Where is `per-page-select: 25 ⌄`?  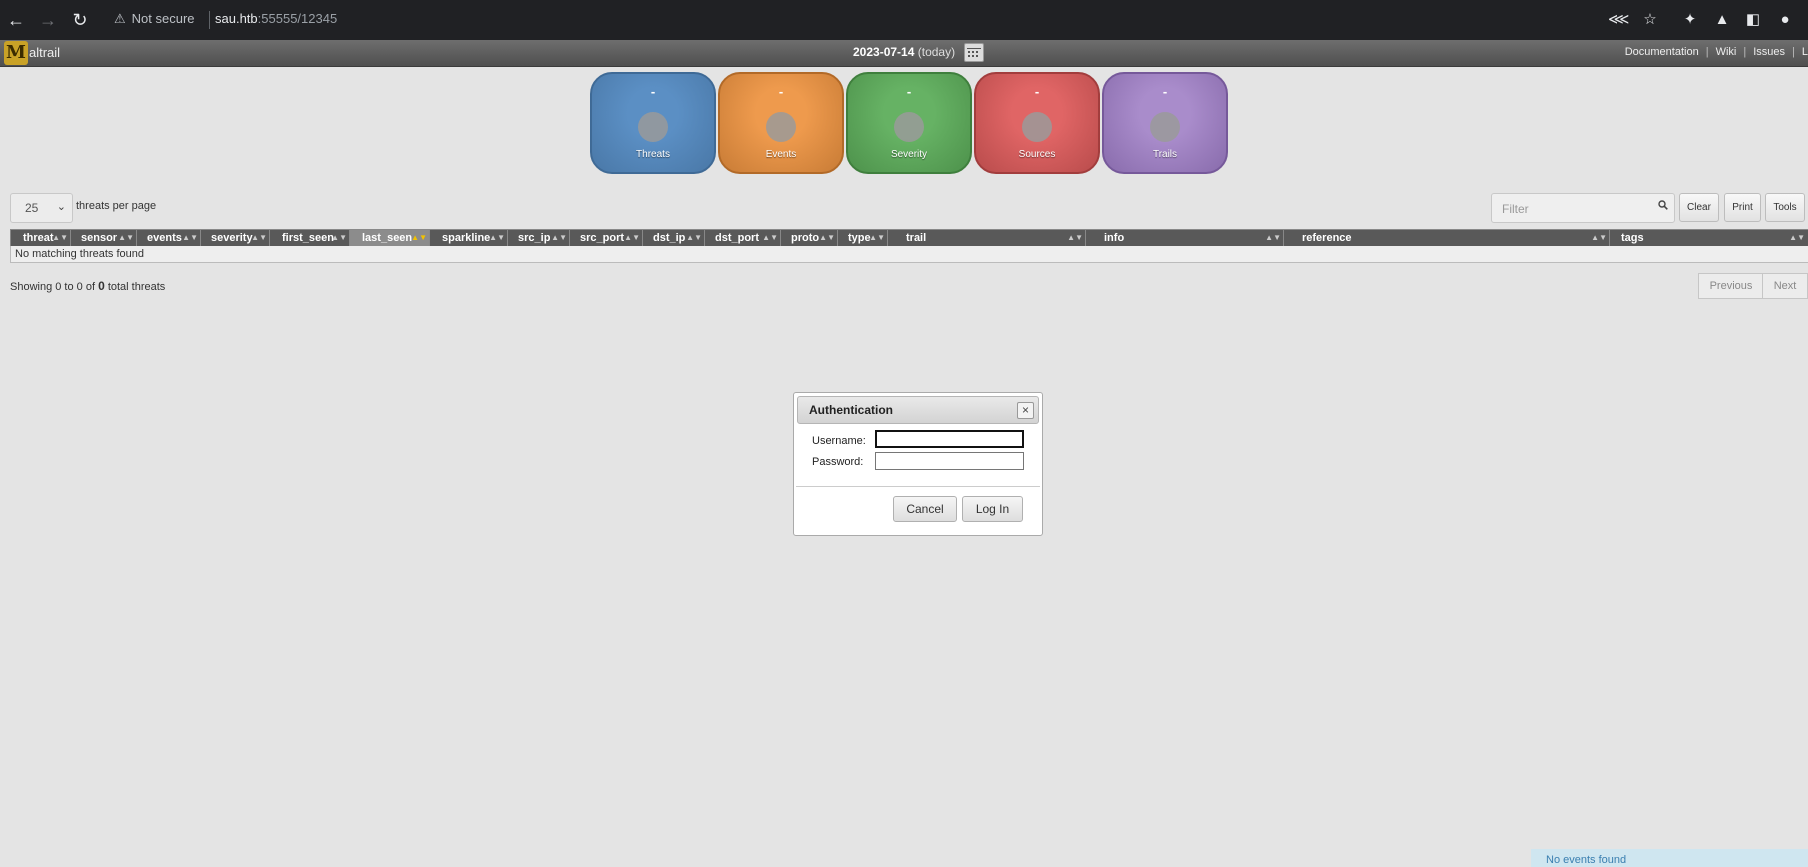 per-page-select: 25 ⌄ is located at coordinates (41, 208).